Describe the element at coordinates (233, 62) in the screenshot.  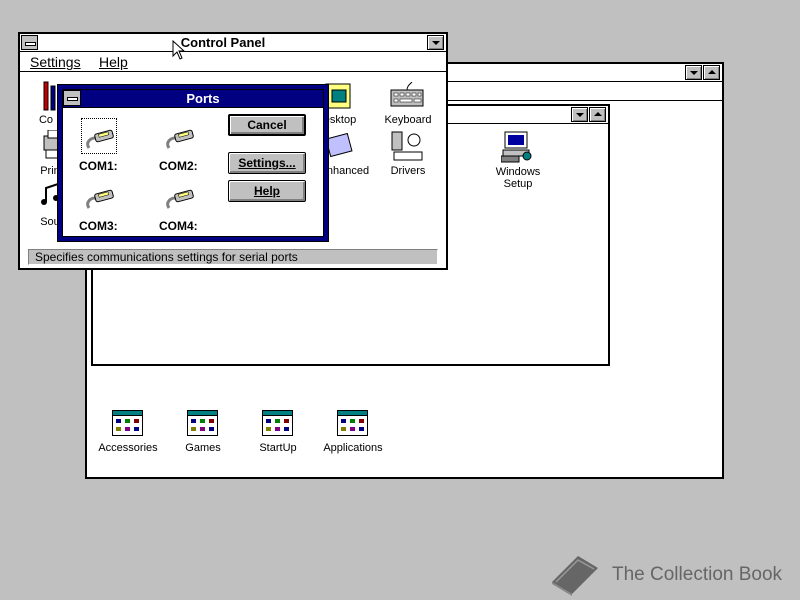
I see `control-panel-menubar: Settings Help` at that location.